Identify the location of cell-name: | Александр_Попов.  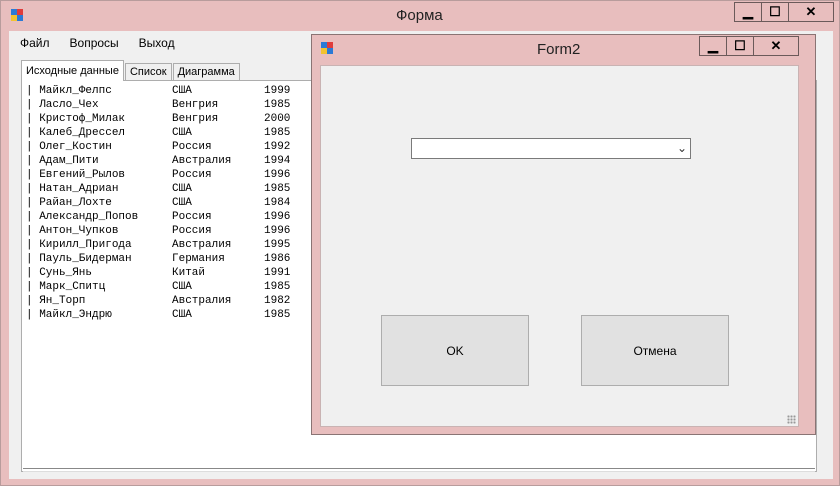
(82, 217).